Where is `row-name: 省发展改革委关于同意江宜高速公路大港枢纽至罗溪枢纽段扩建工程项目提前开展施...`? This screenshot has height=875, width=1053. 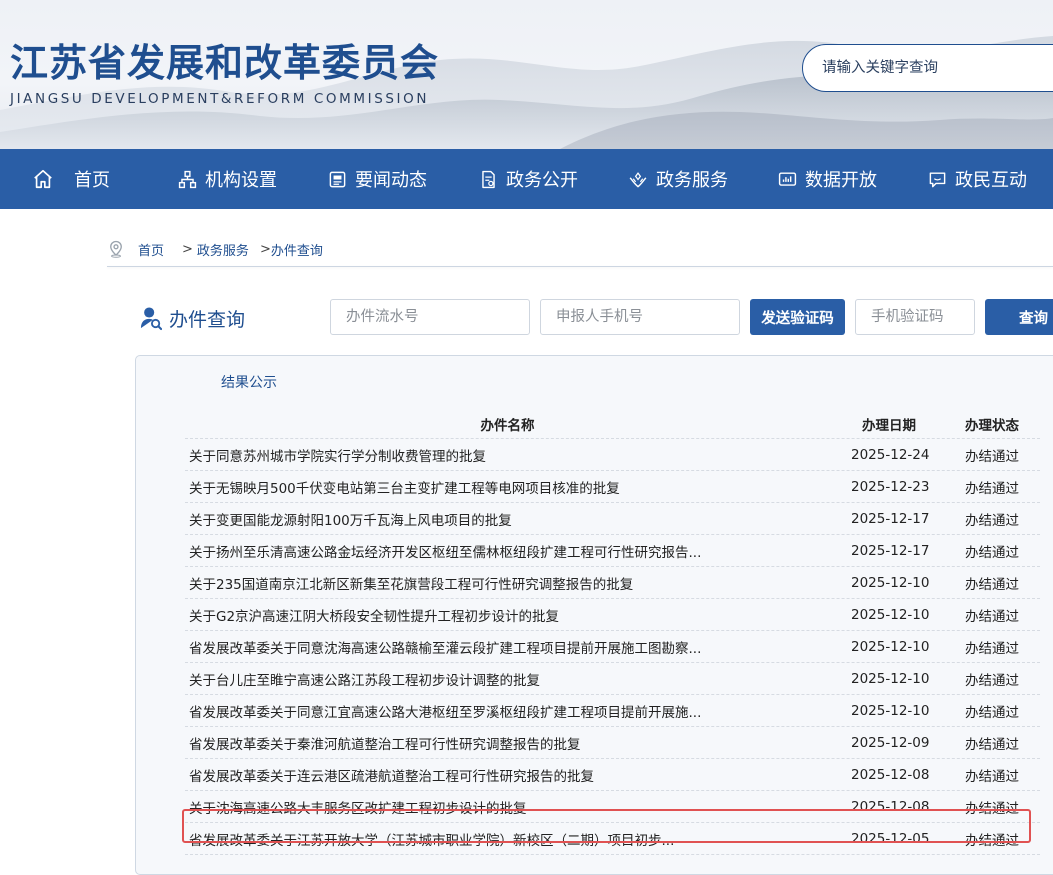
row-name: 省发展改革委关于同意江宜高速公路大港枢纽至罗溪枢纽段扩建工程项目提前开展施... is located at coordinates (509, 710).